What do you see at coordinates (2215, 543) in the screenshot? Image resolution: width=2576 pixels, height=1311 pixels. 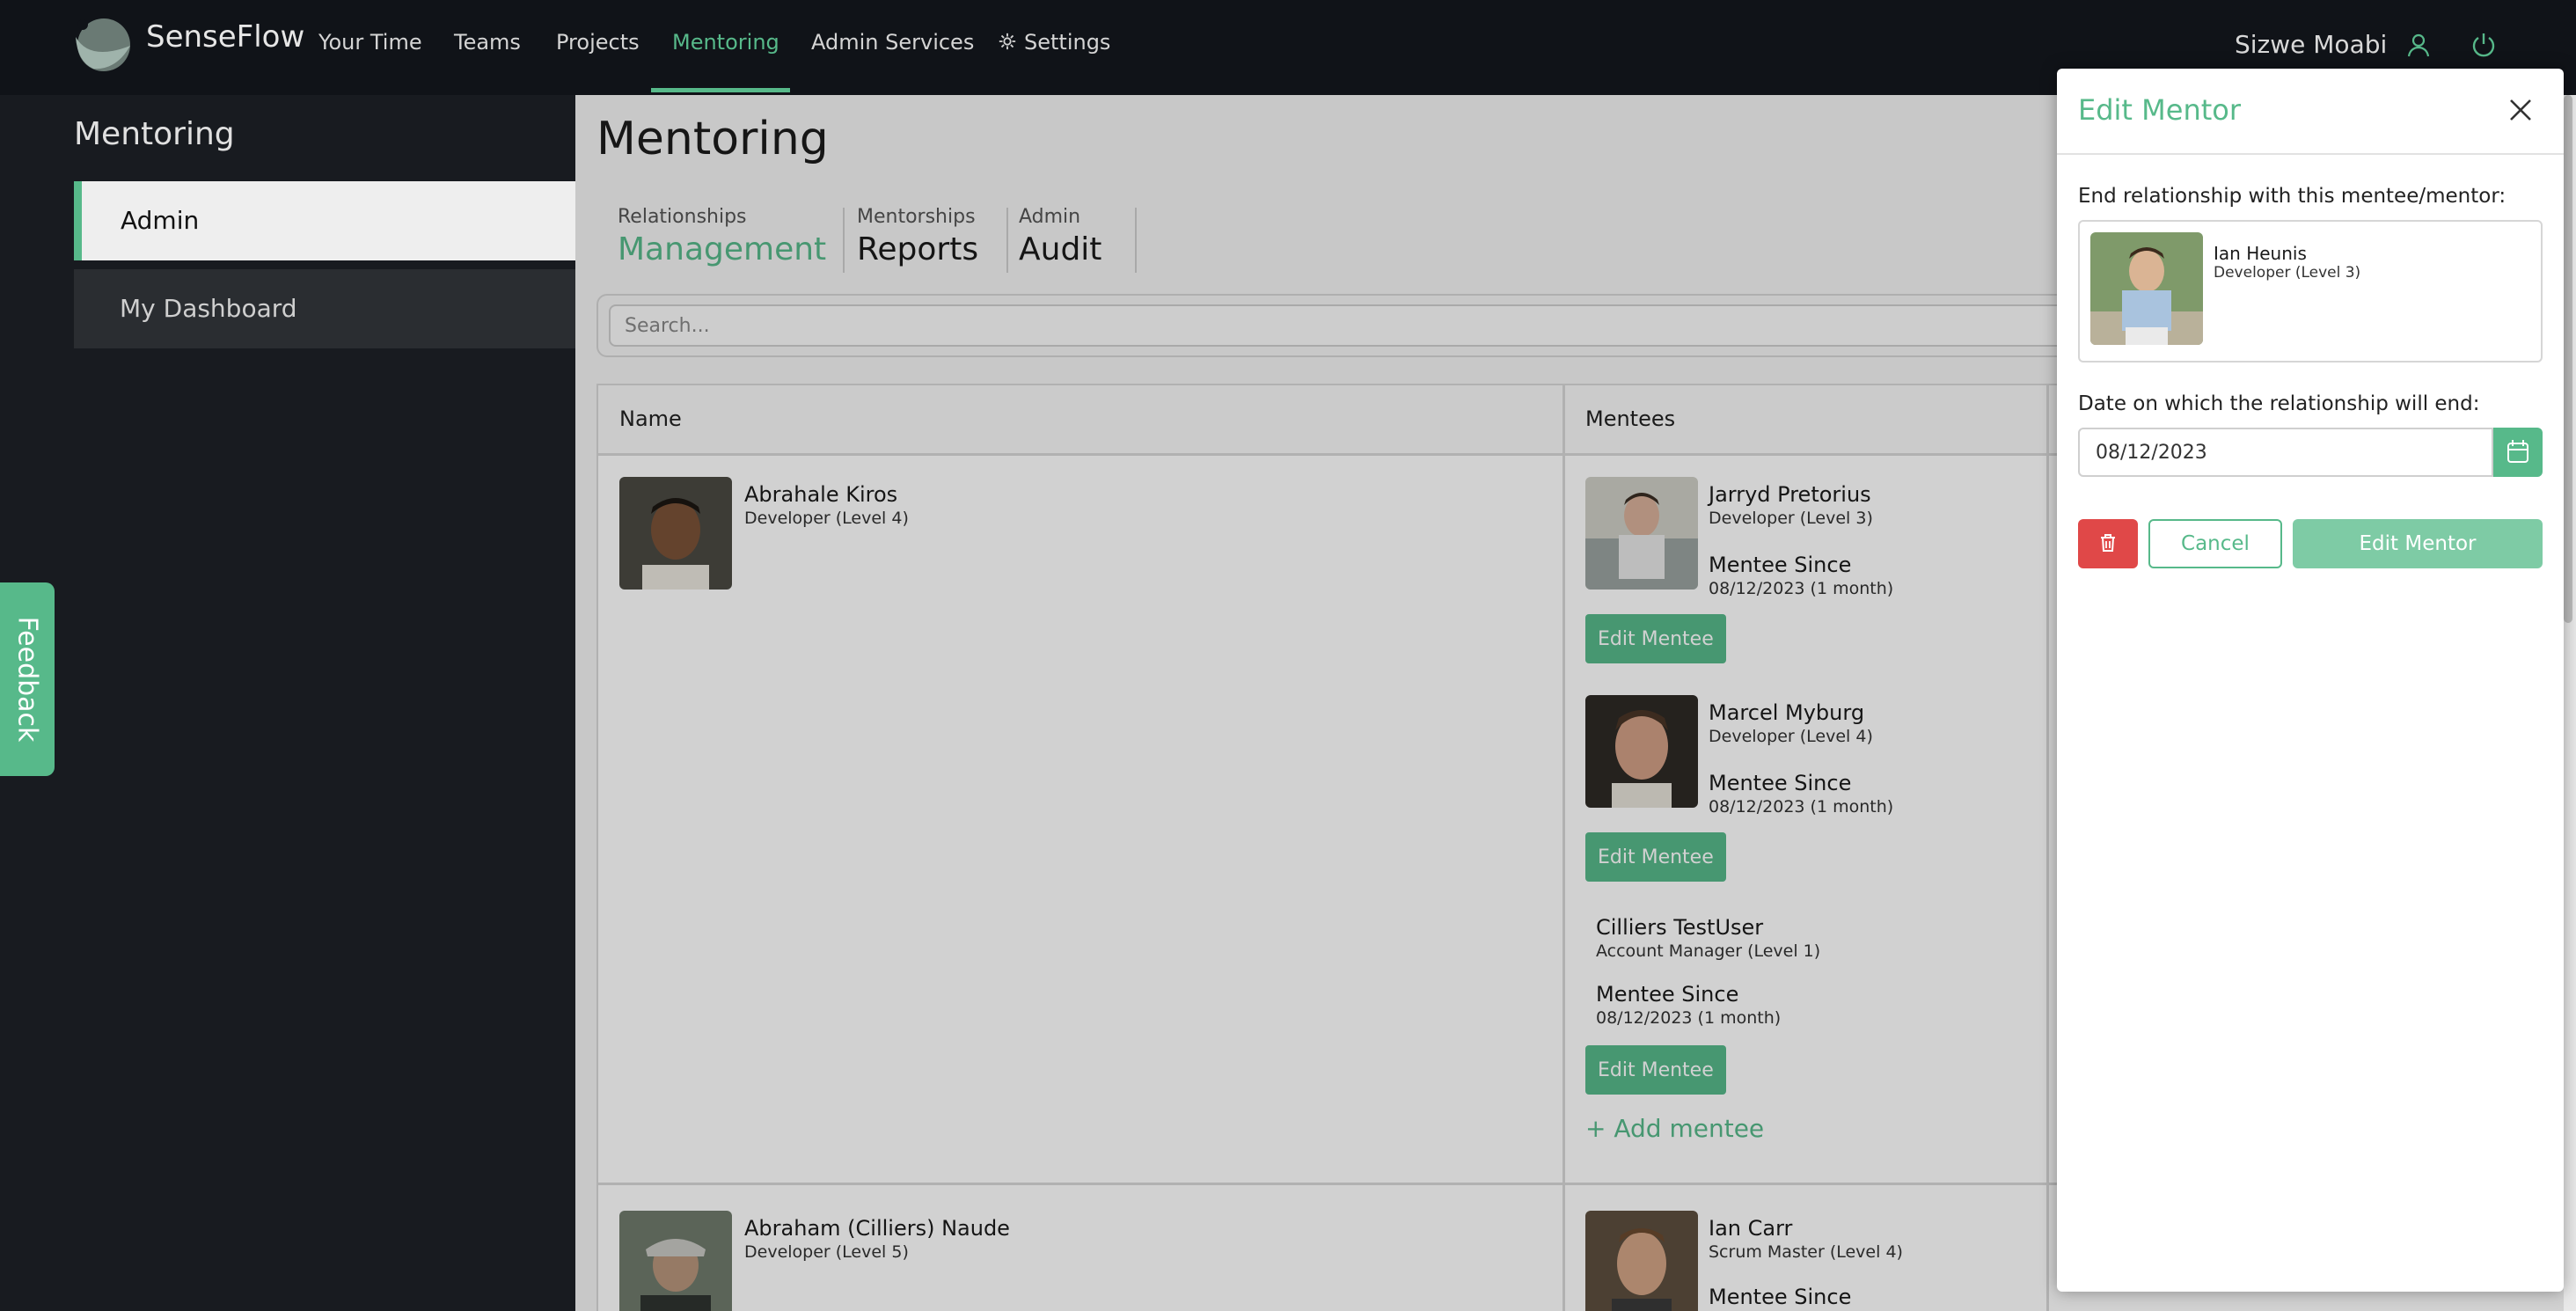 I see `cancel-button: Cancel` at bounding box center [2215, 543].